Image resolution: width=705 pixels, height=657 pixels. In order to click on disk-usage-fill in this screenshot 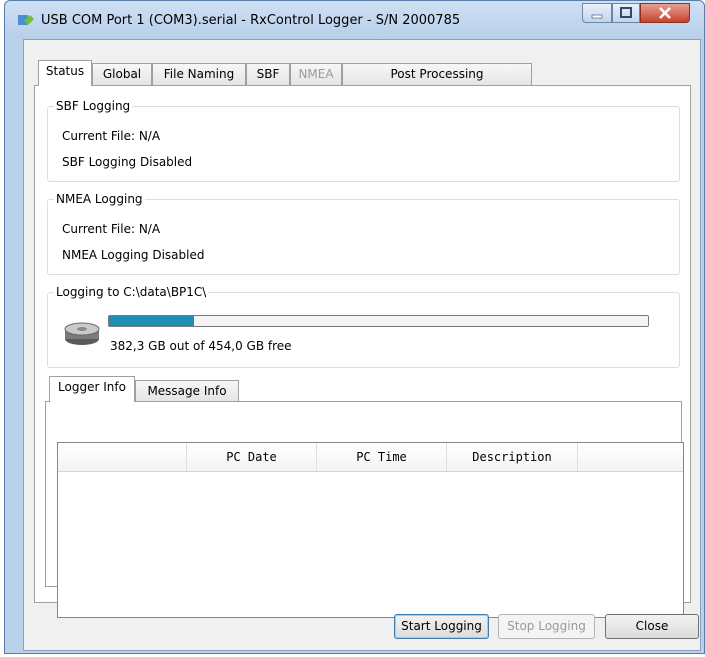, I will do `click(152, 321)`.